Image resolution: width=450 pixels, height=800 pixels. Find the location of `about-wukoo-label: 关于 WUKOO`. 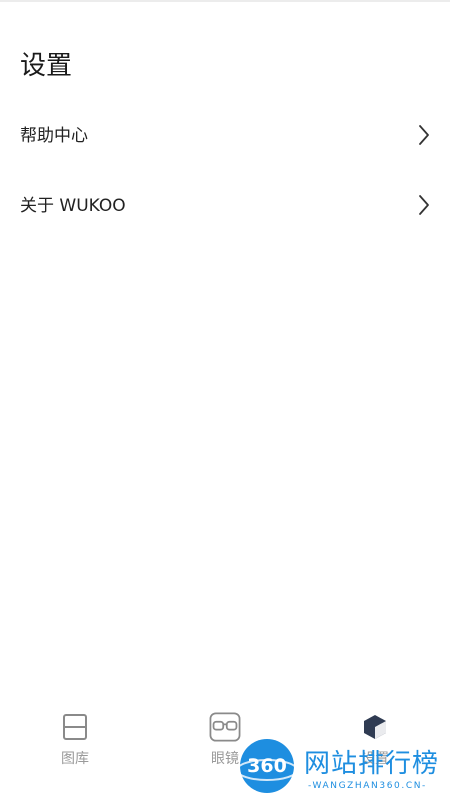

about-wukoo-label: 关于 WUKOO is located at coordinates (73, 206).